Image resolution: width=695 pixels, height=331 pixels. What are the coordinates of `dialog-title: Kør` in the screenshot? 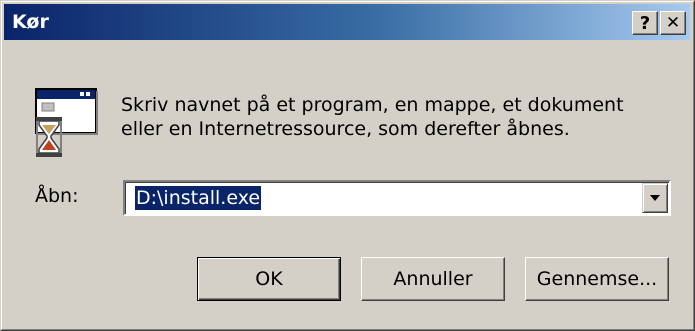 It's located at (30, 22).